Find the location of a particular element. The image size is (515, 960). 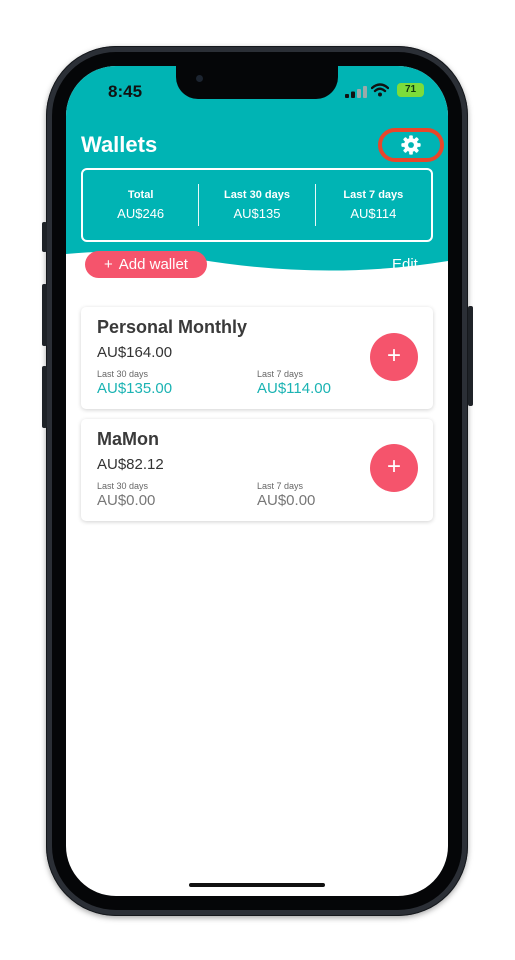

volume-up-button is located at coordinates (44, 315).